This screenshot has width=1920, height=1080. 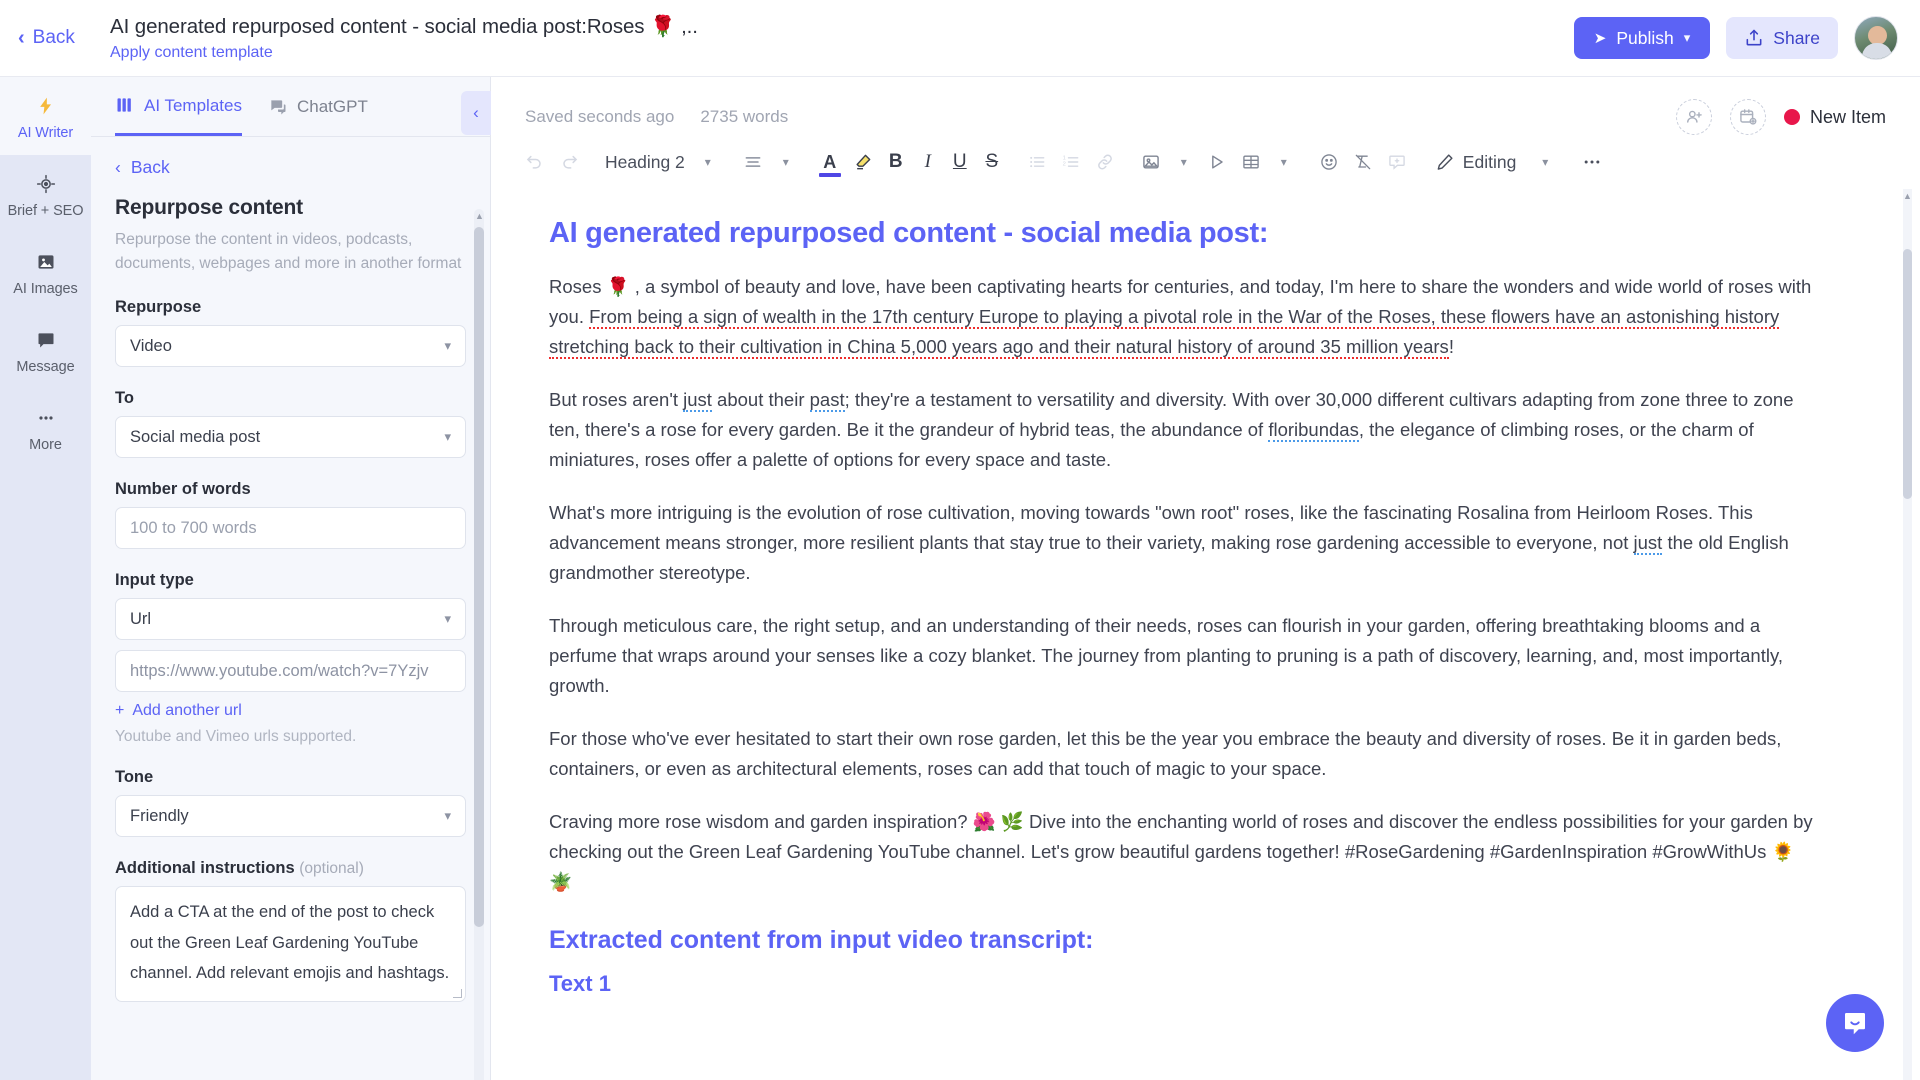 I want to click on back-button: ‹ Back, so click(x=64, y=38).